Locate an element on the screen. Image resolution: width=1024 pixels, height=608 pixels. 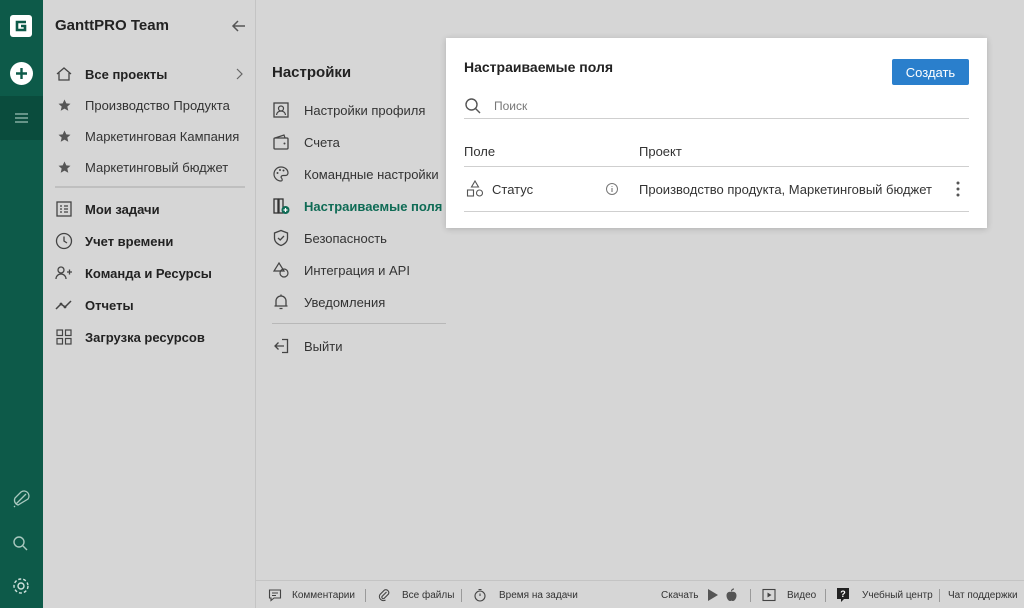
sidebar-item-team: Команда и Ресурсы is located at coordinates (149, 273).